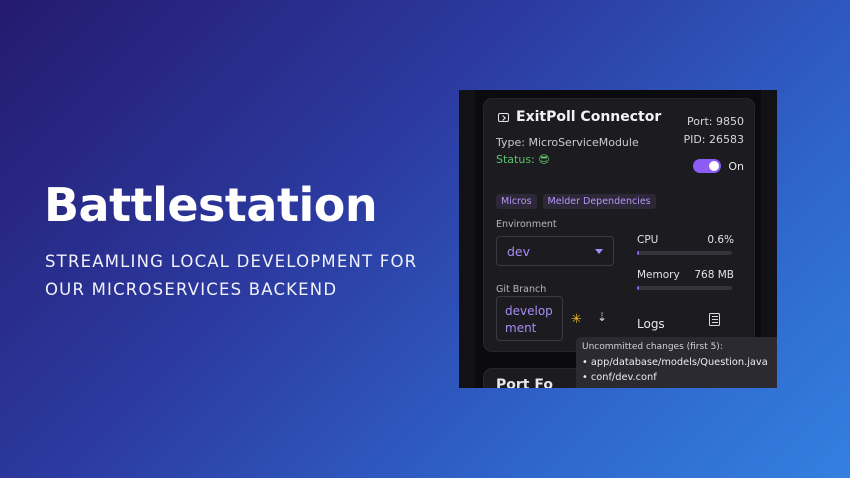 Image resolution: width=850 pixels, height=478 pixels. I want to click on chevron-down-icon, so click(599, 251).